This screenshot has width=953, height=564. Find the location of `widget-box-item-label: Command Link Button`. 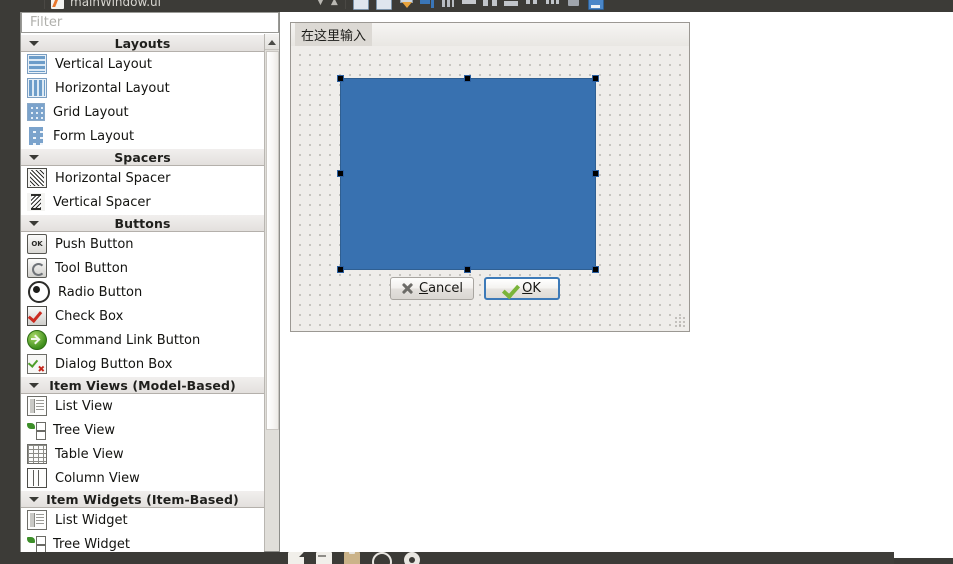

widget-box-item-label: Command Link Button is located at coordinates (128, 340).